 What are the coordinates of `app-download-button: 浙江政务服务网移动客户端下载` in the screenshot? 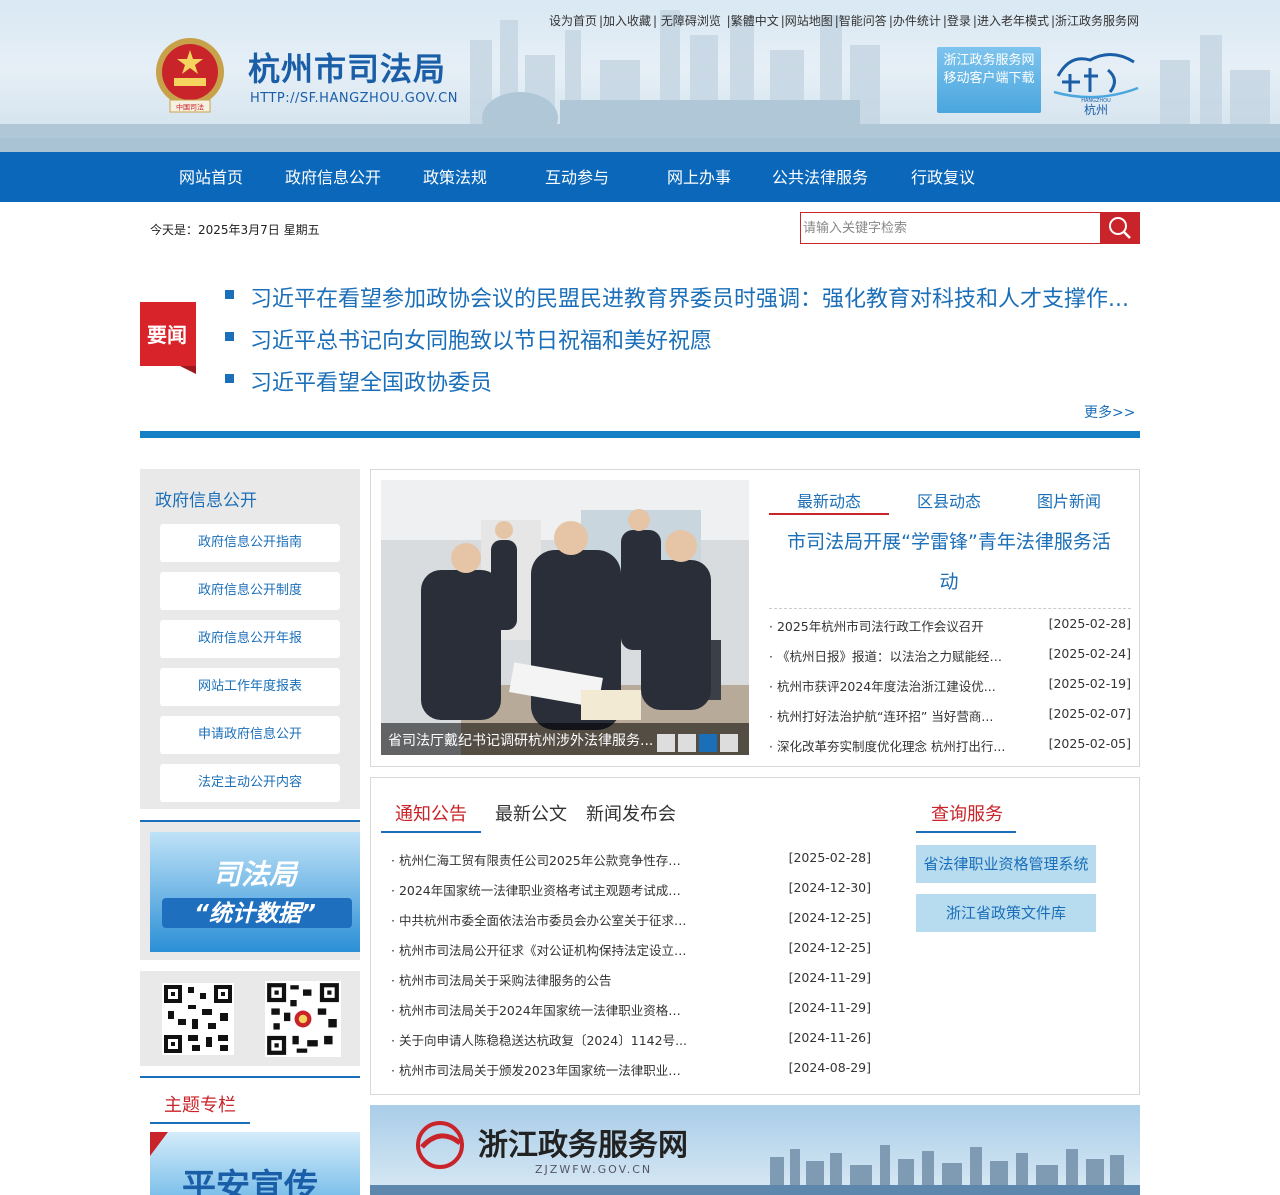 It's located at (989, 80).